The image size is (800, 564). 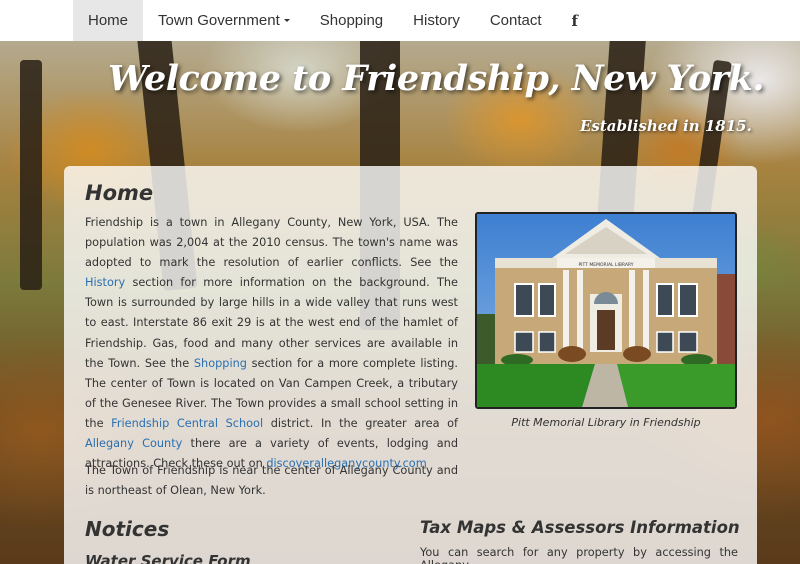 I want to click on tax-maps-heading: Tax Maps & Assessors Information, so click(x=580, y=527).